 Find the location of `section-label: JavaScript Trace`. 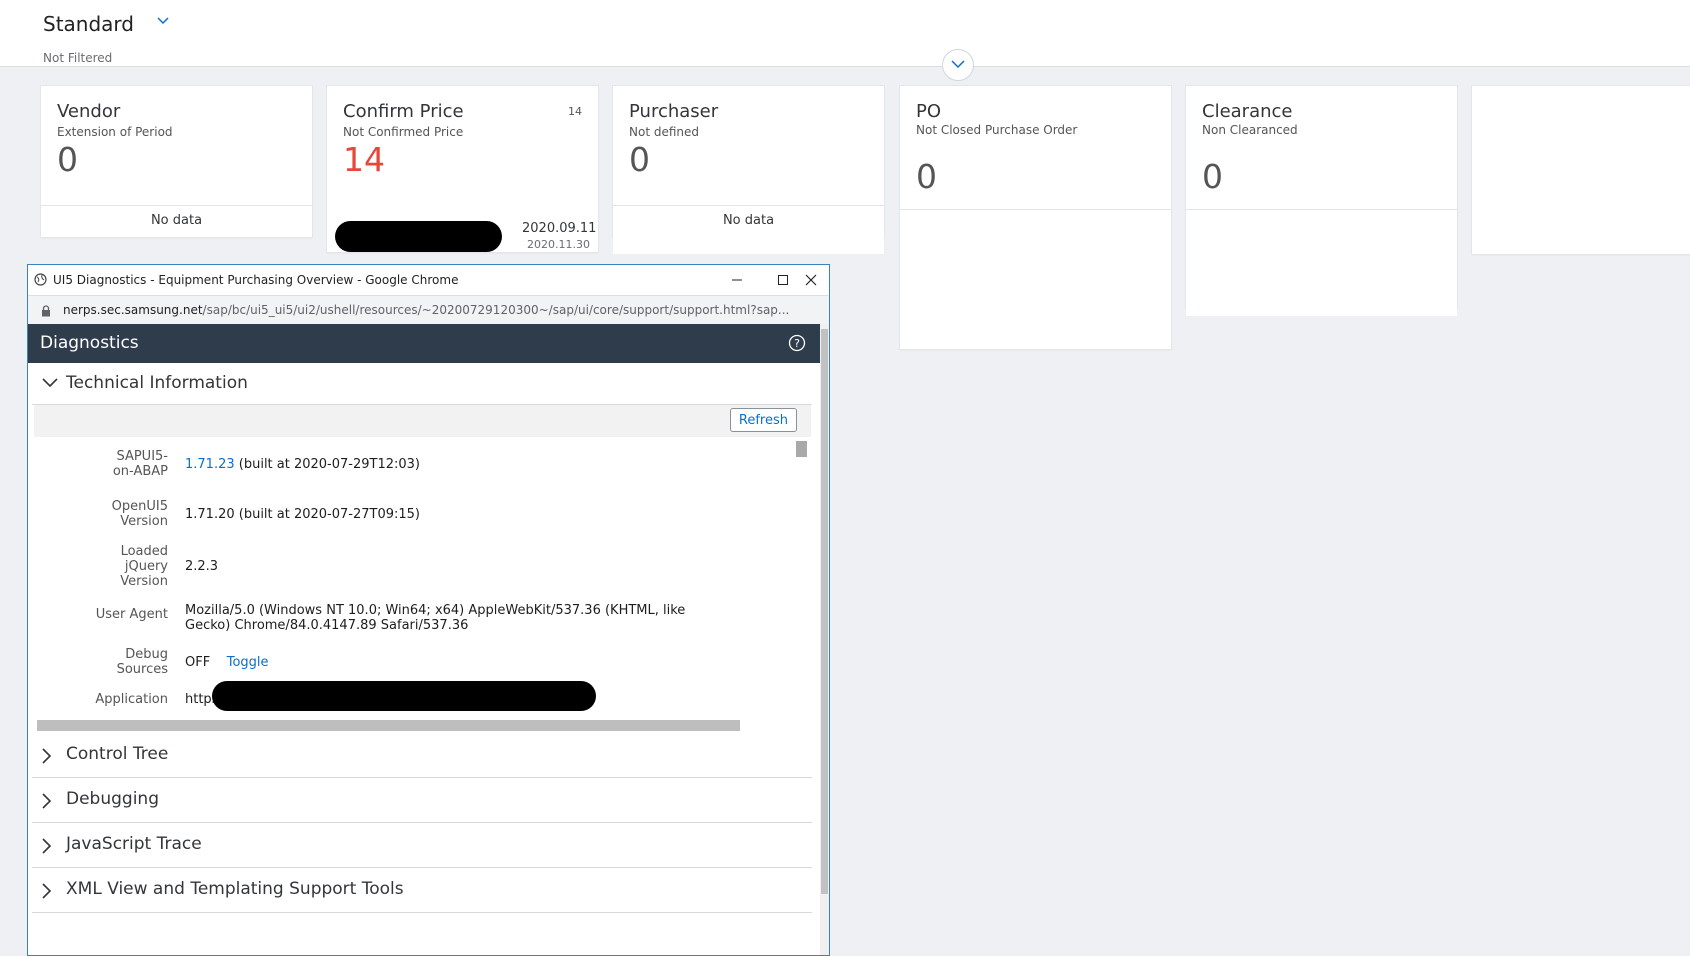

section-label: JavaScript Trace is located at coordinates (134, 844).